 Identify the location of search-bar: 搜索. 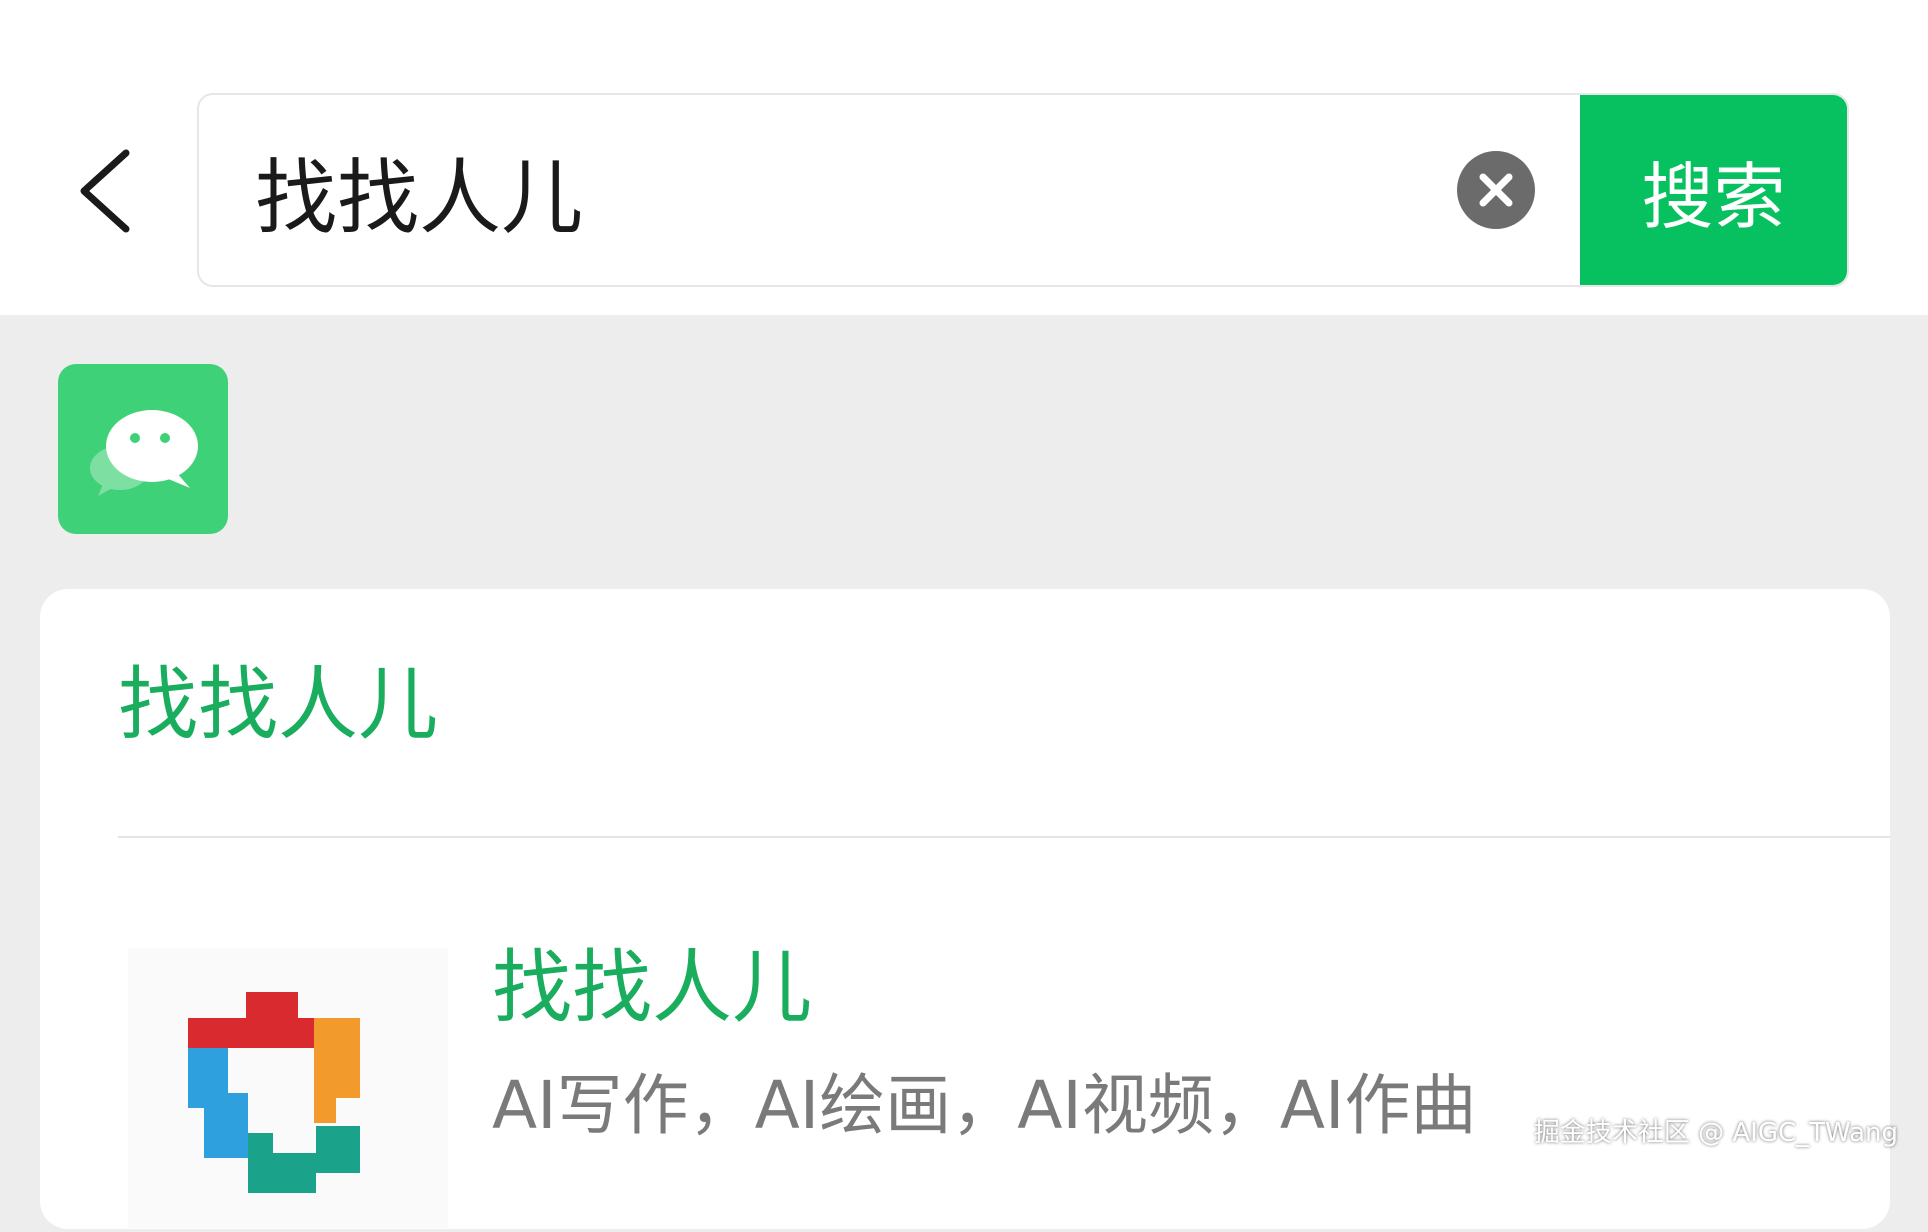
(1023, 190).